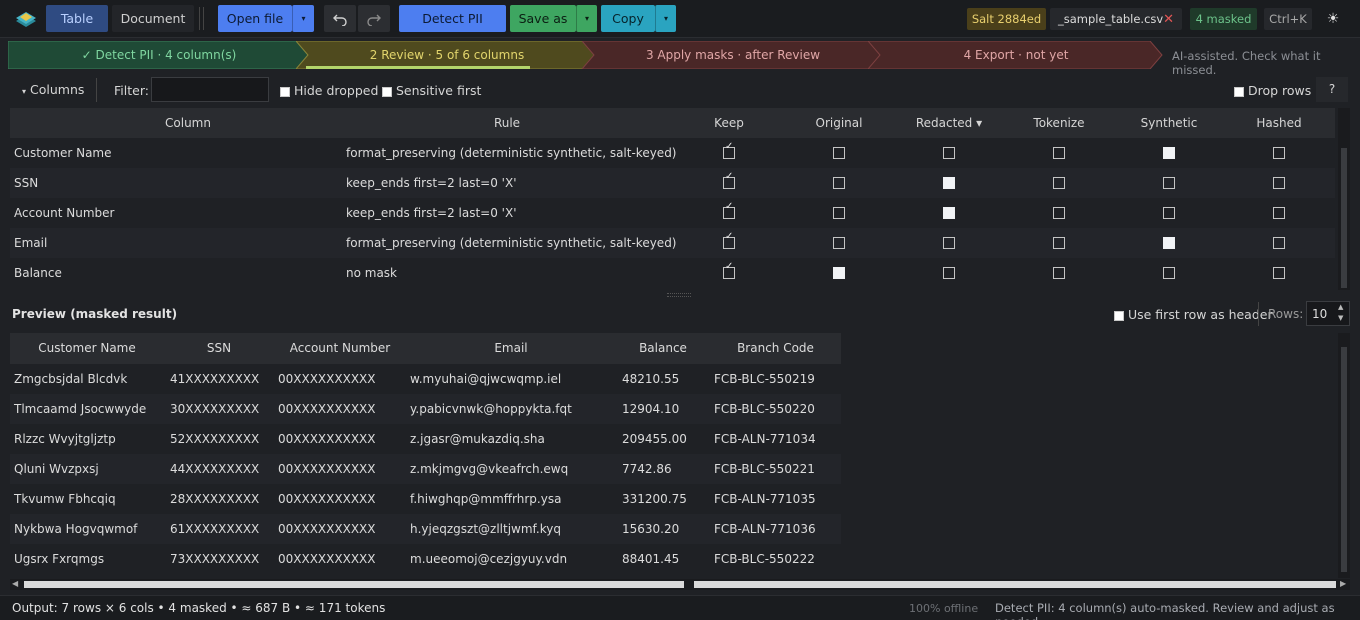  What do you see at coordinates (1340, 307) in the screenshot?
I see `increment-icon: ▲` at bounding box center [1340, 307].